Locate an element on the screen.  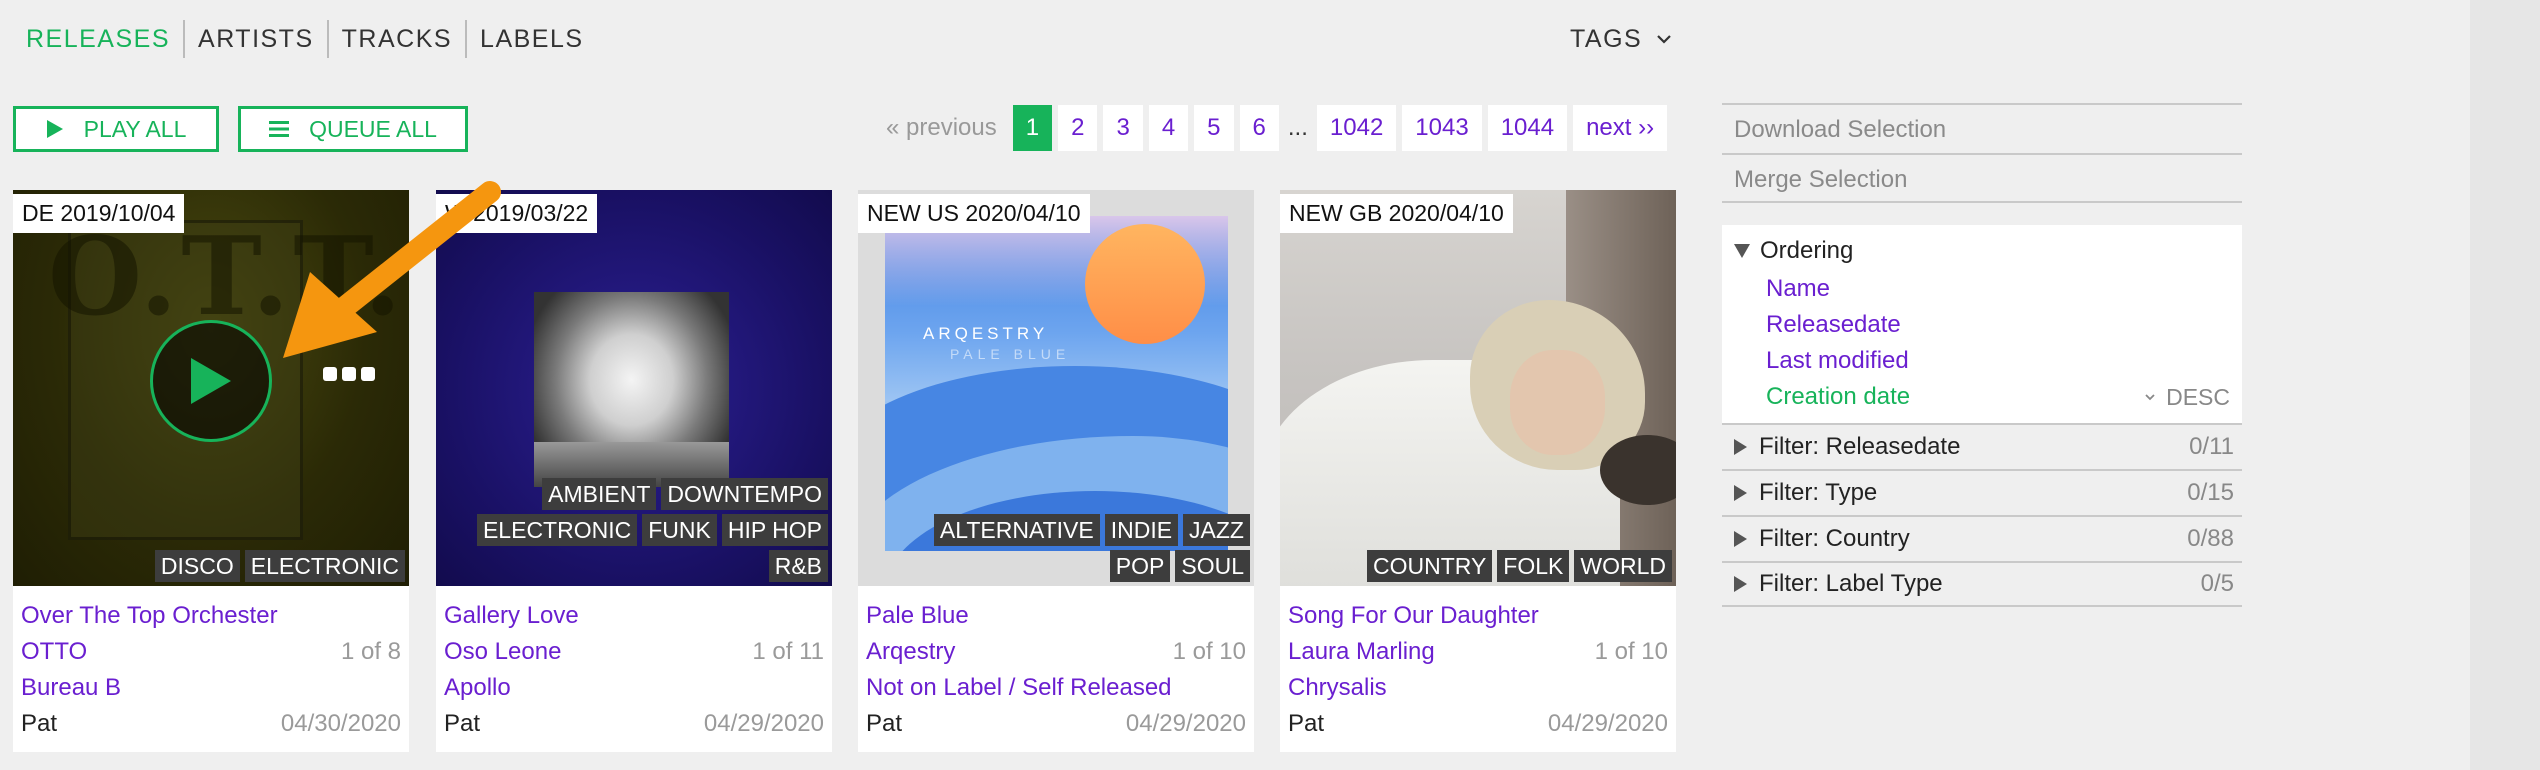
genre-tag: SOUL is located at coordinates (1212, 566).